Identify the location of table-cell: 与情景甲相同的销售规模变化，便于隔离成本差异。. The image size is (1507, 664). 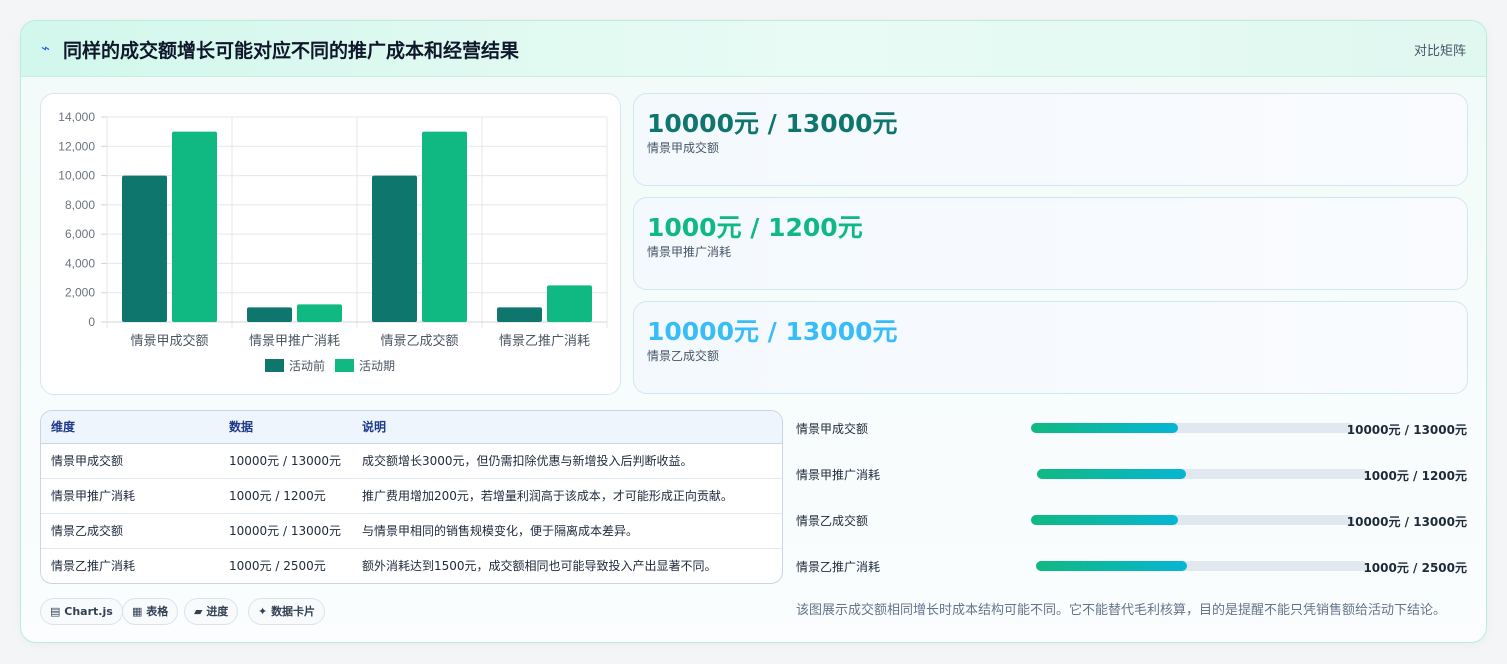
(500, 531).